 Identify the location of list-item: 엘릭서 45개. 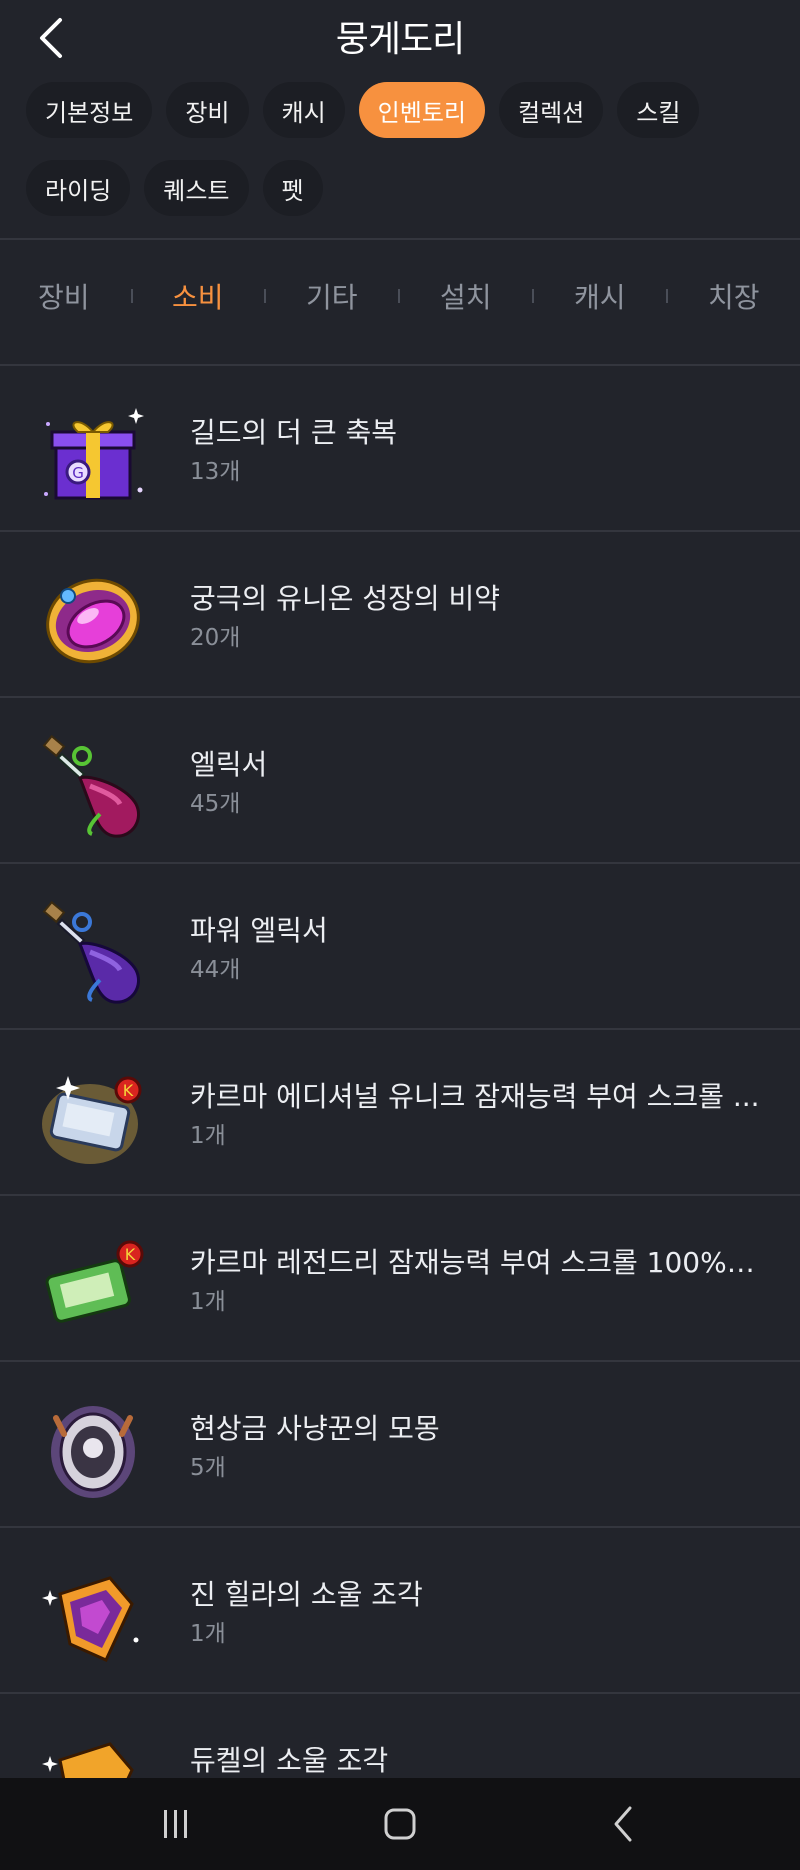
(400, 781).